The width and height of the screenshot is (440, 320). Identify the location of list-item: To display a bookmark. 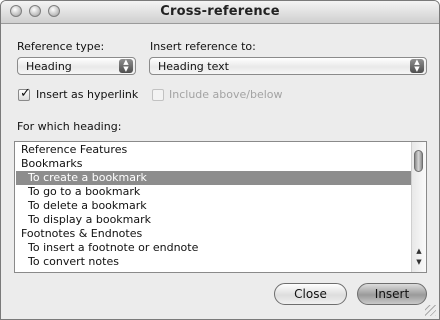
(219, 220).